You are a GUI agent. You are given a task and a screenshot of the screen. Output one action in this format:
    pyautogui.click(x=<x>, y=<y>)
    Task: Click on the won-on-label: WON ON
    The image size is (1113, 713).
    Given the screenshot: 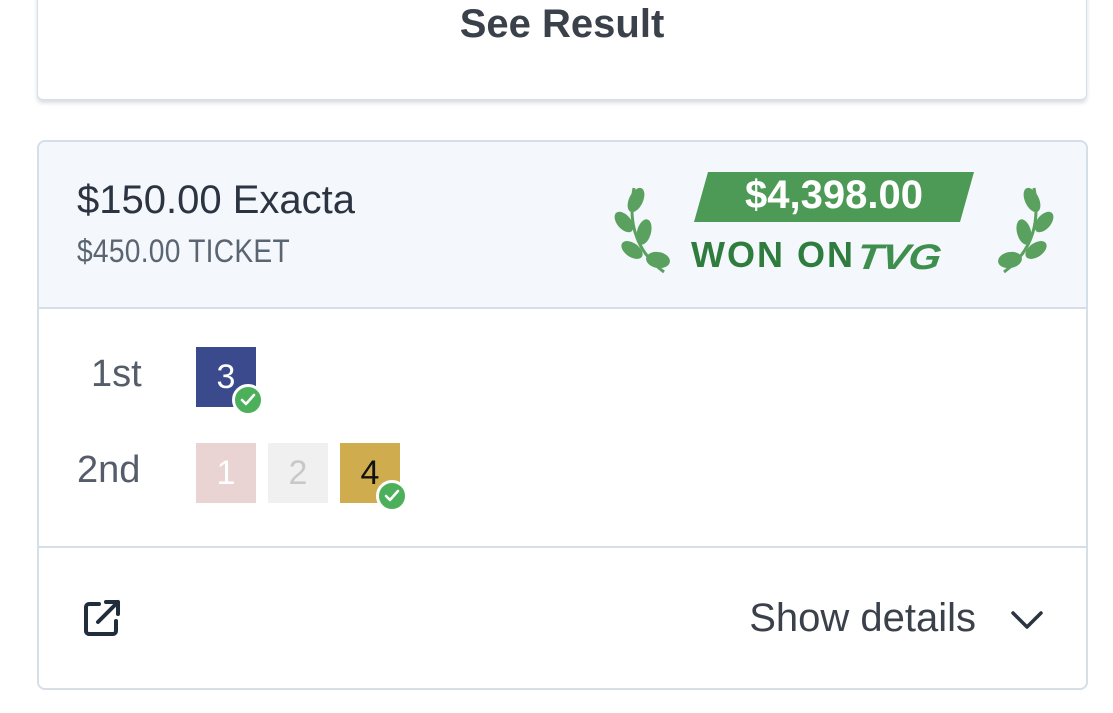 What is the action you would take?
    pyautogui.click(x=773, y=254)
    